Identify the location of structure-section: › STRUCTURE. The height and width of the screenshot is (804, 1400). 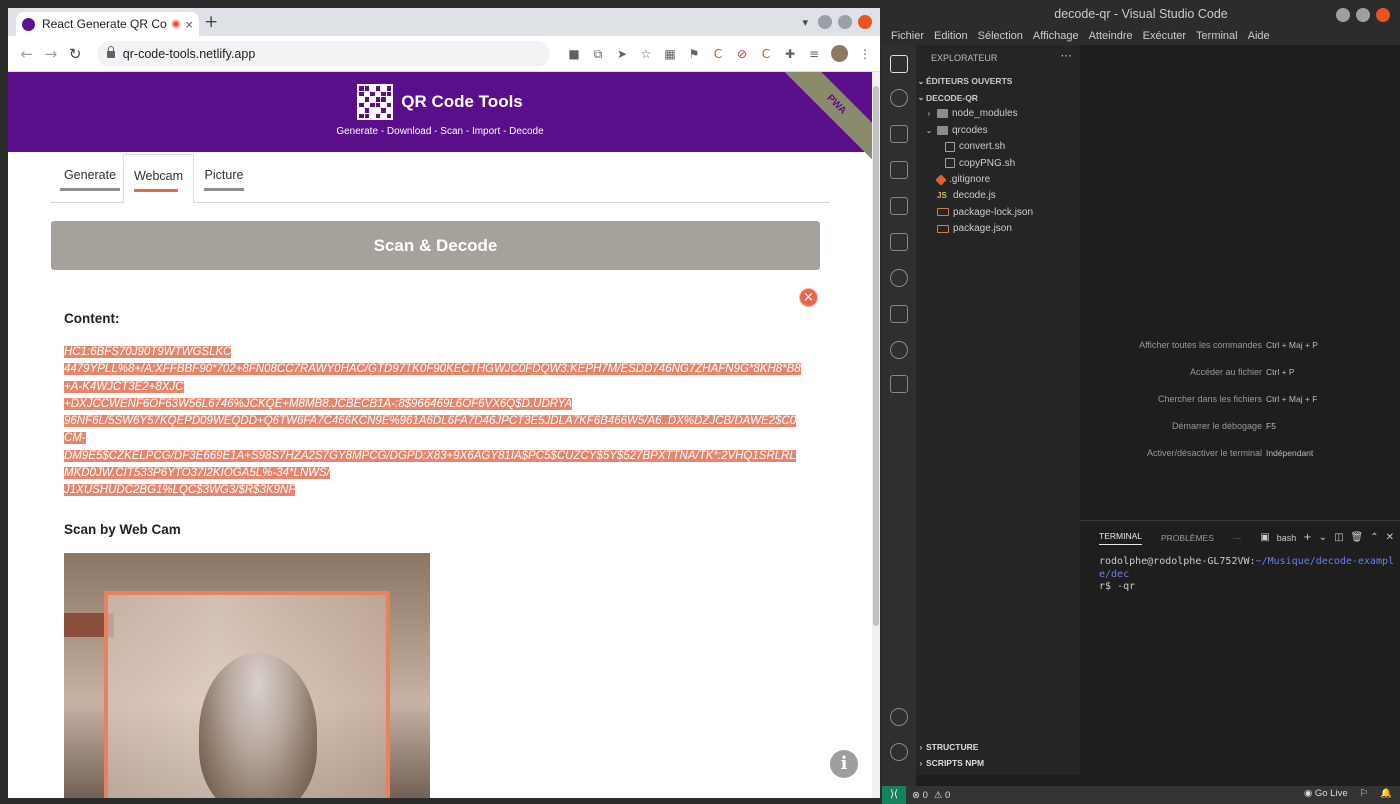
(998, 747).